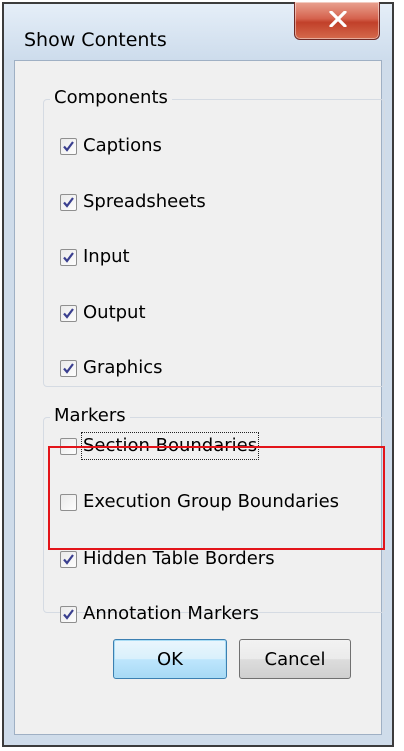 The width and height of the screenshot is (404, 751). I want to click on input-checkbox-box, so click(68, 257).